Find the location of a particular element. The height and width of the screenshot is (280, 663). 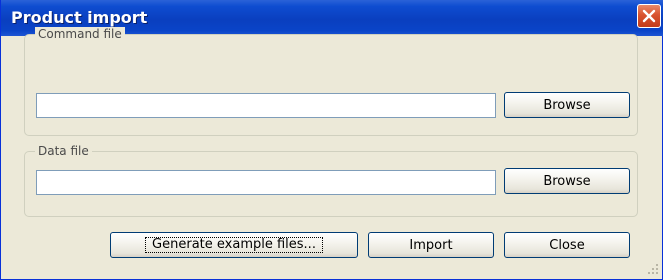

import-button: Import is located at coordinates (431, 245).